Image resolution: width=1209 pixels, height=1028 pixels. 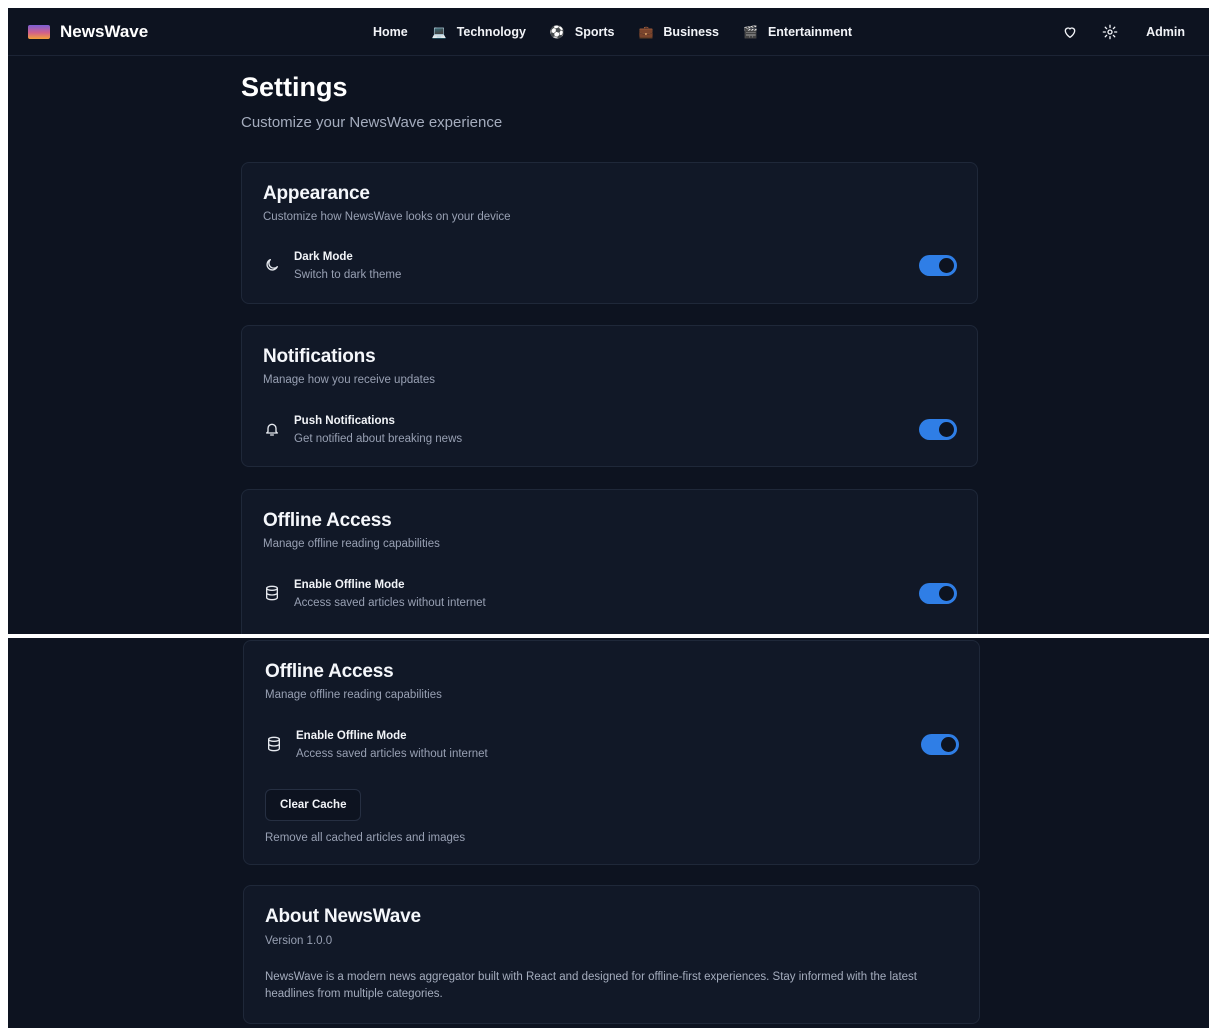 I want to click on nav-link-technology: 💻 Technology, so click(x=479, y=32).